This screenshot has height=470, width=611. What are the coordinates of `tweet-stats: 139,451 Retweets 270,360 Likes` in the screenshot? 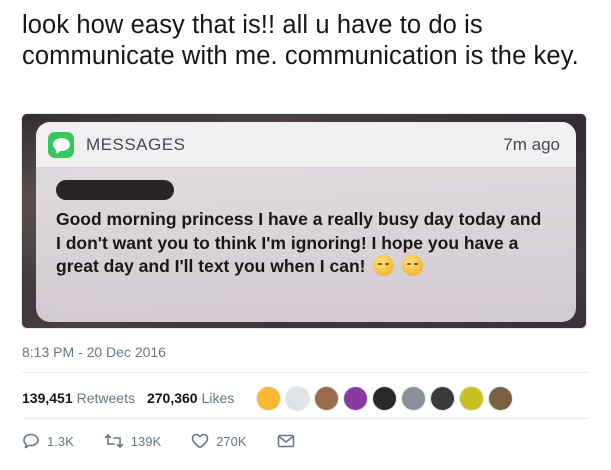 It's located at (269, 398).